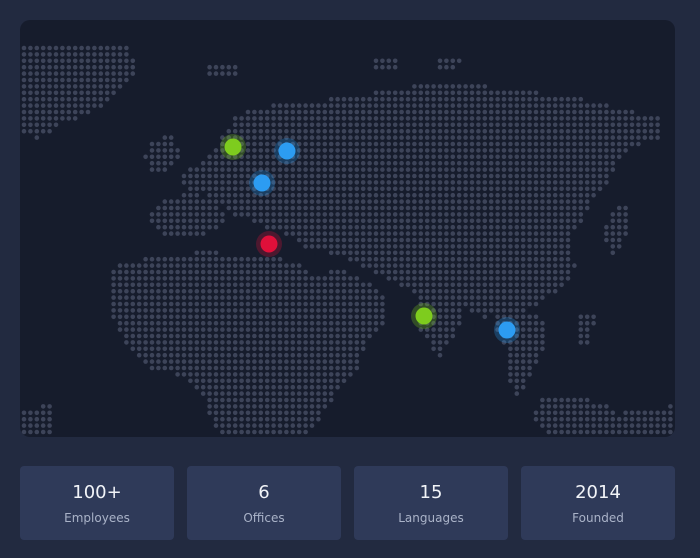  What do you see at coordinates (97, 503) in the screenshot?
I see `stat-card-employees: 100+ Employees` at bounding box center [97, 503].